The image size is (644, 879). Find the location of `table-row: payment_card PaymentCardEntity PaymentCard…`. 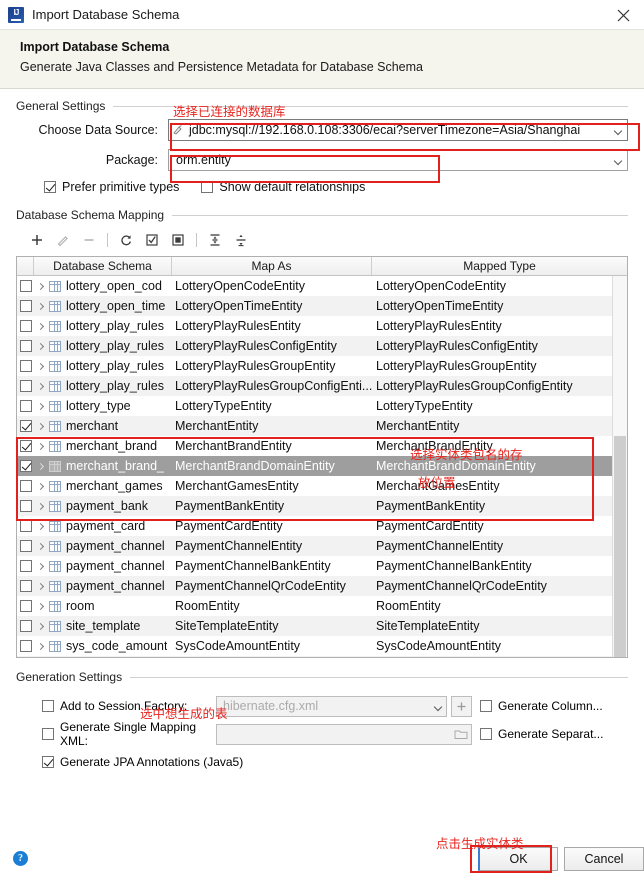

table-row: payment_card PaymentCardEntity PaymentCard… is located at coordinates (322, 526).